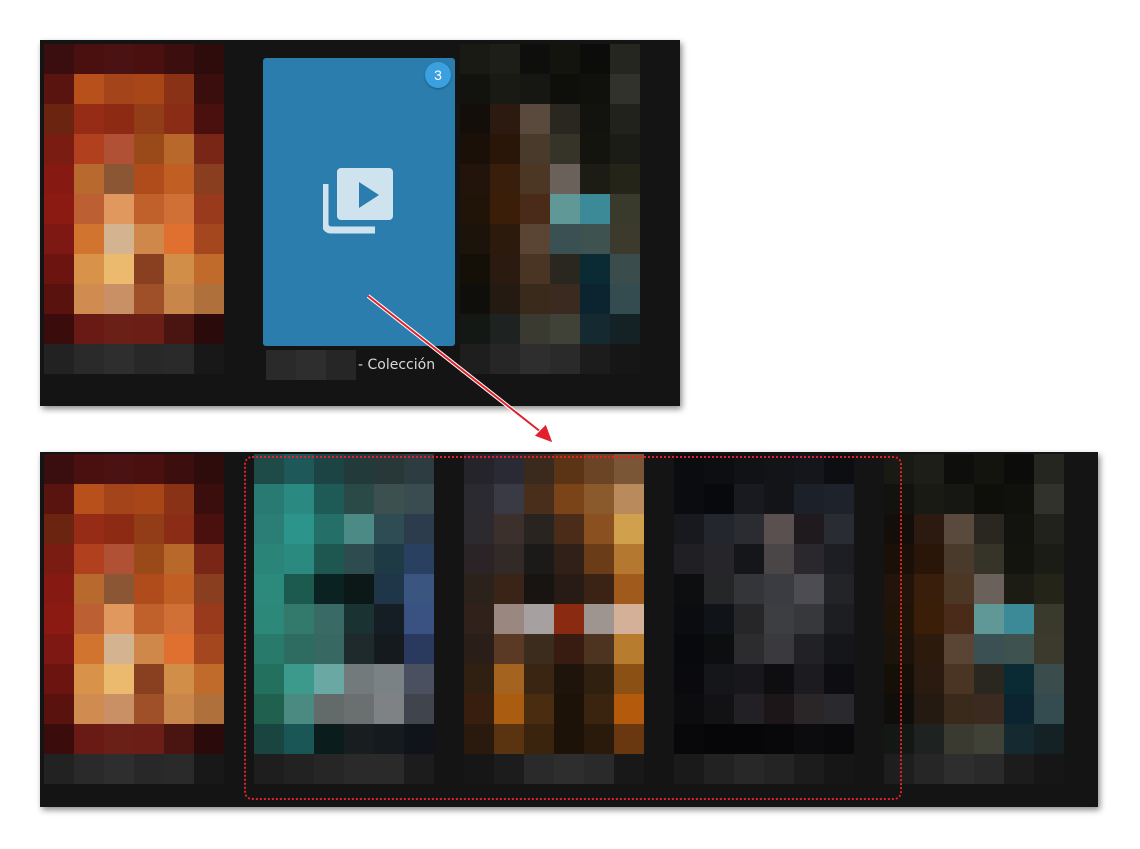 The width and height of the screenshot is (1140, 849). I want to click on video-collection-icon, so click(358, 202).